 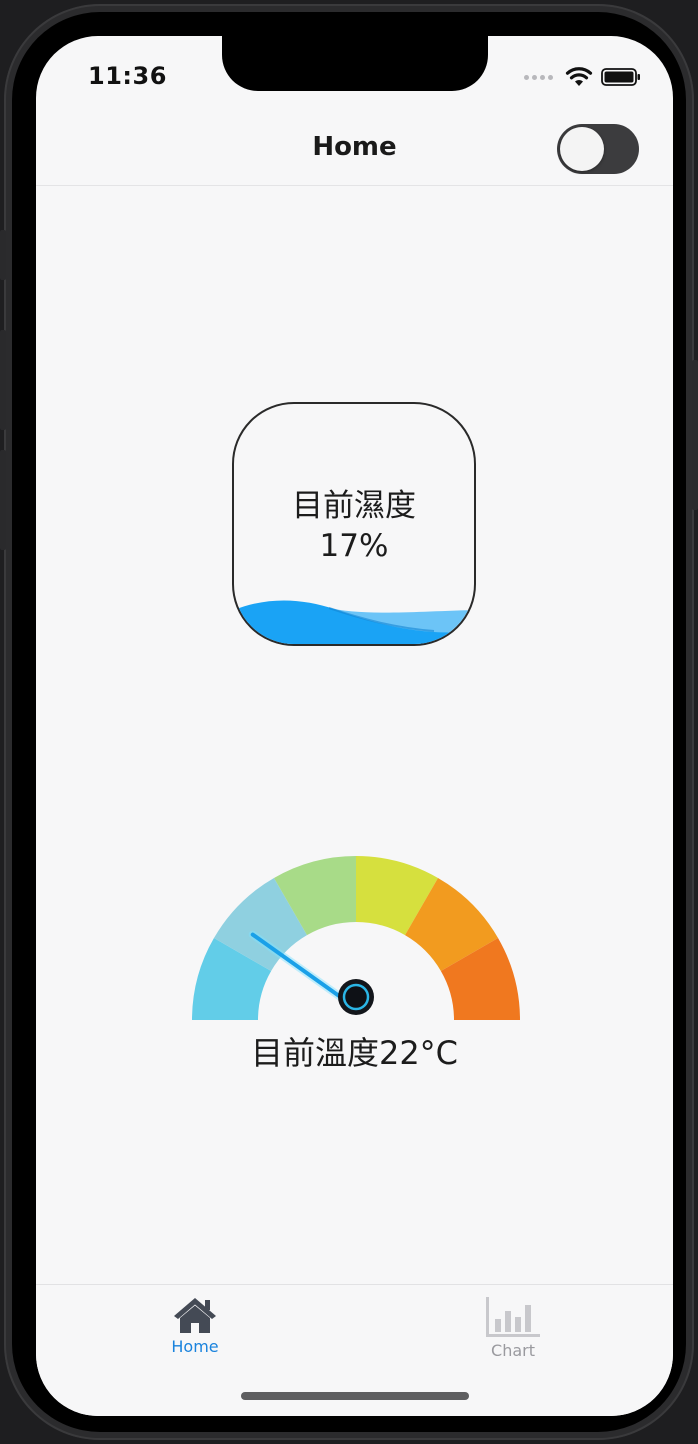 What do you see at coordinates (3, 380) in the screenshot?
I see `volume-up-button` at bounding box center [3, 380].